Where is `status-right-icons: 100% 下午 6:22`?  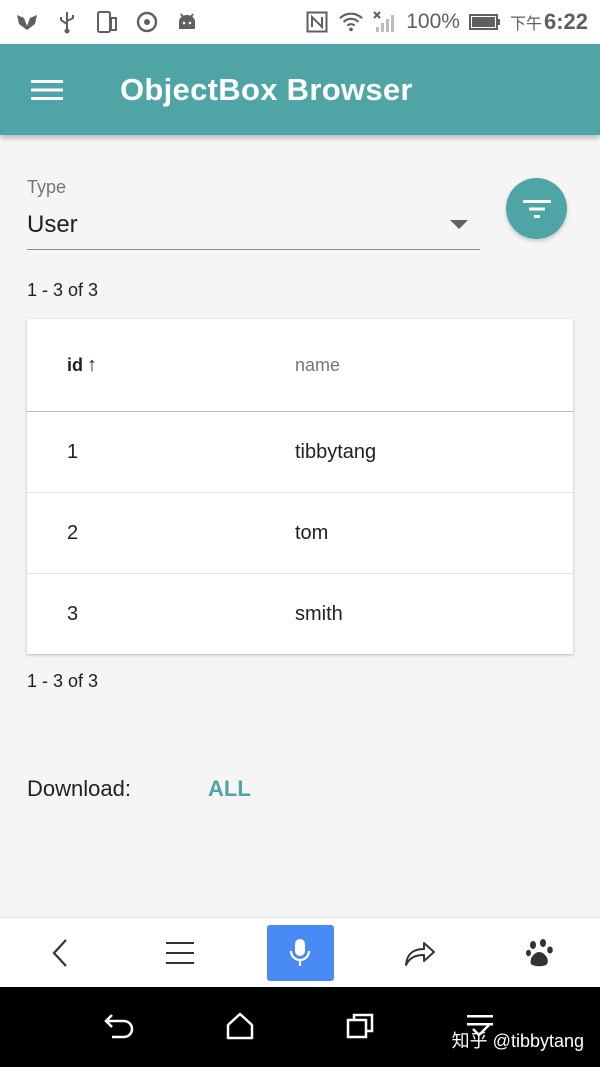 status-right-icons: 100% 下午 6:22 is located at coordinates (446, 22).